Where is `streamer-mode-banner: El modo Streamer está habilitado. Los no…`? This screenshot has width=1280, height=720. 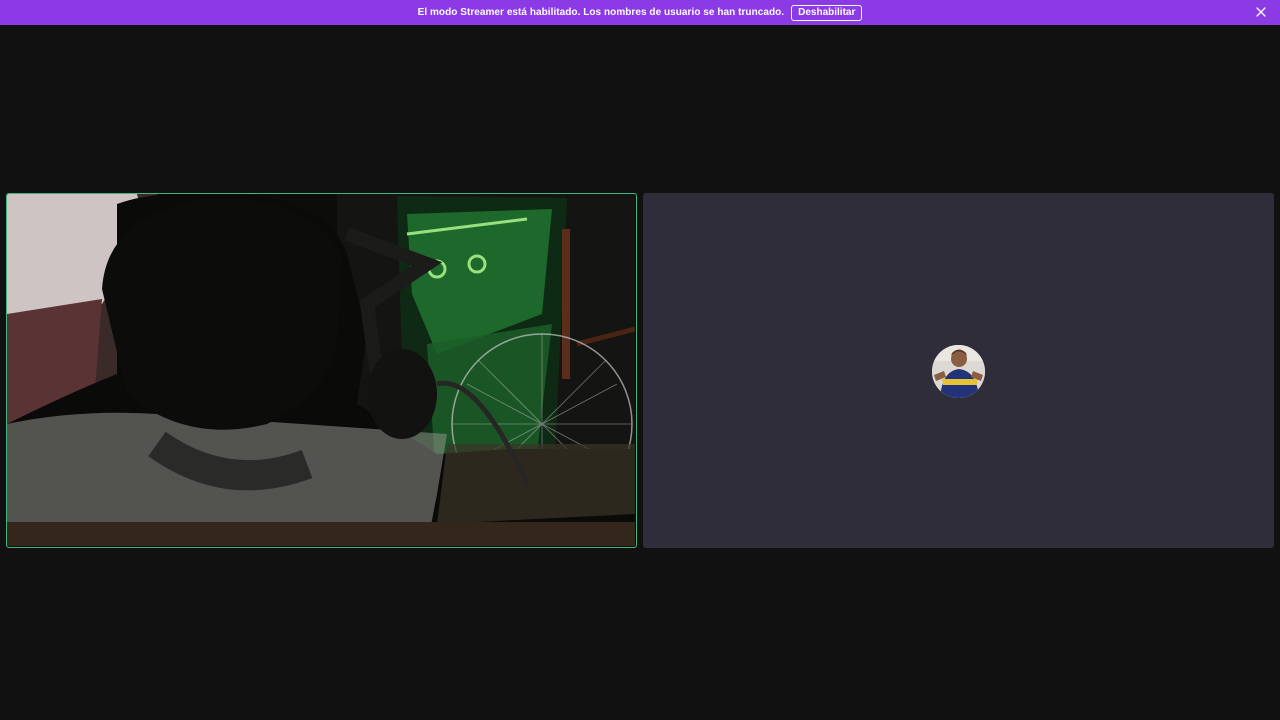 streamer-mode-banner: El modo Streamer está habilitado. Los no… is located at coordinates (640, 12).